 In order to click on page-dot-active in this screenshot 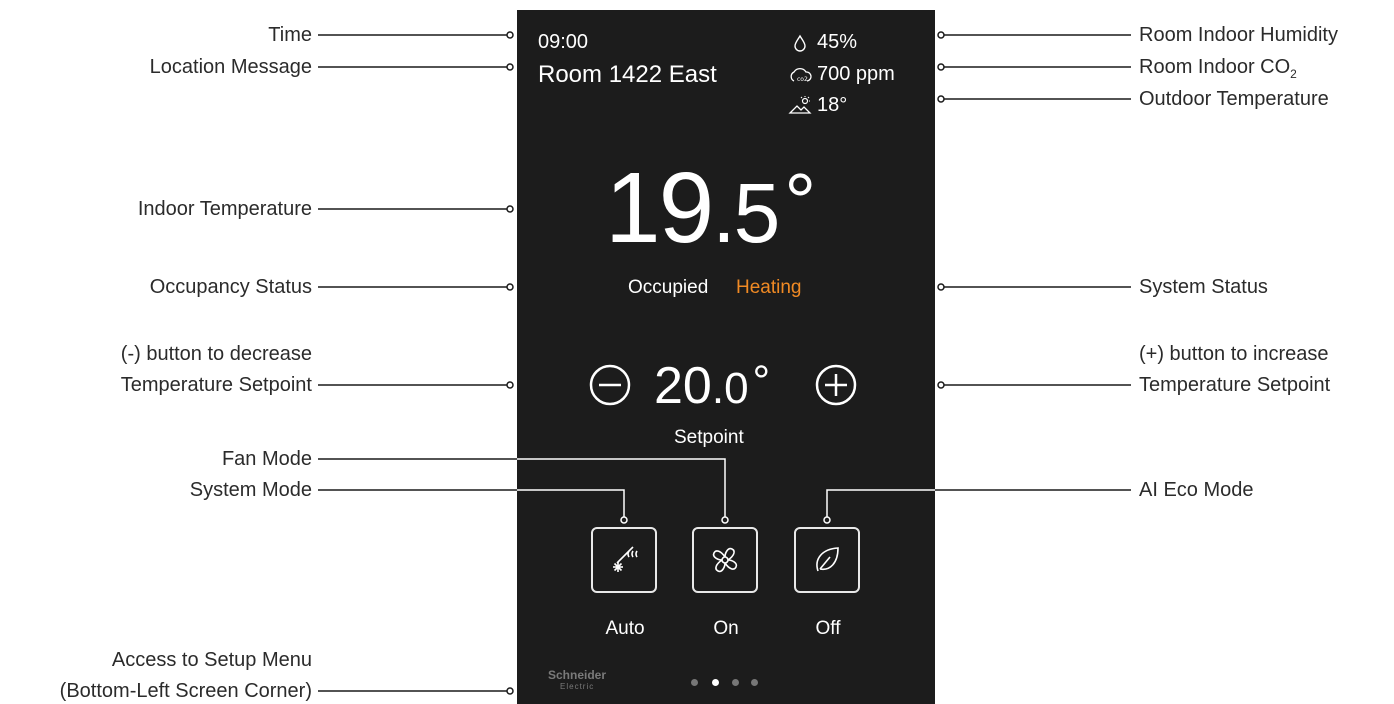, I will do `click(715, 682)`.